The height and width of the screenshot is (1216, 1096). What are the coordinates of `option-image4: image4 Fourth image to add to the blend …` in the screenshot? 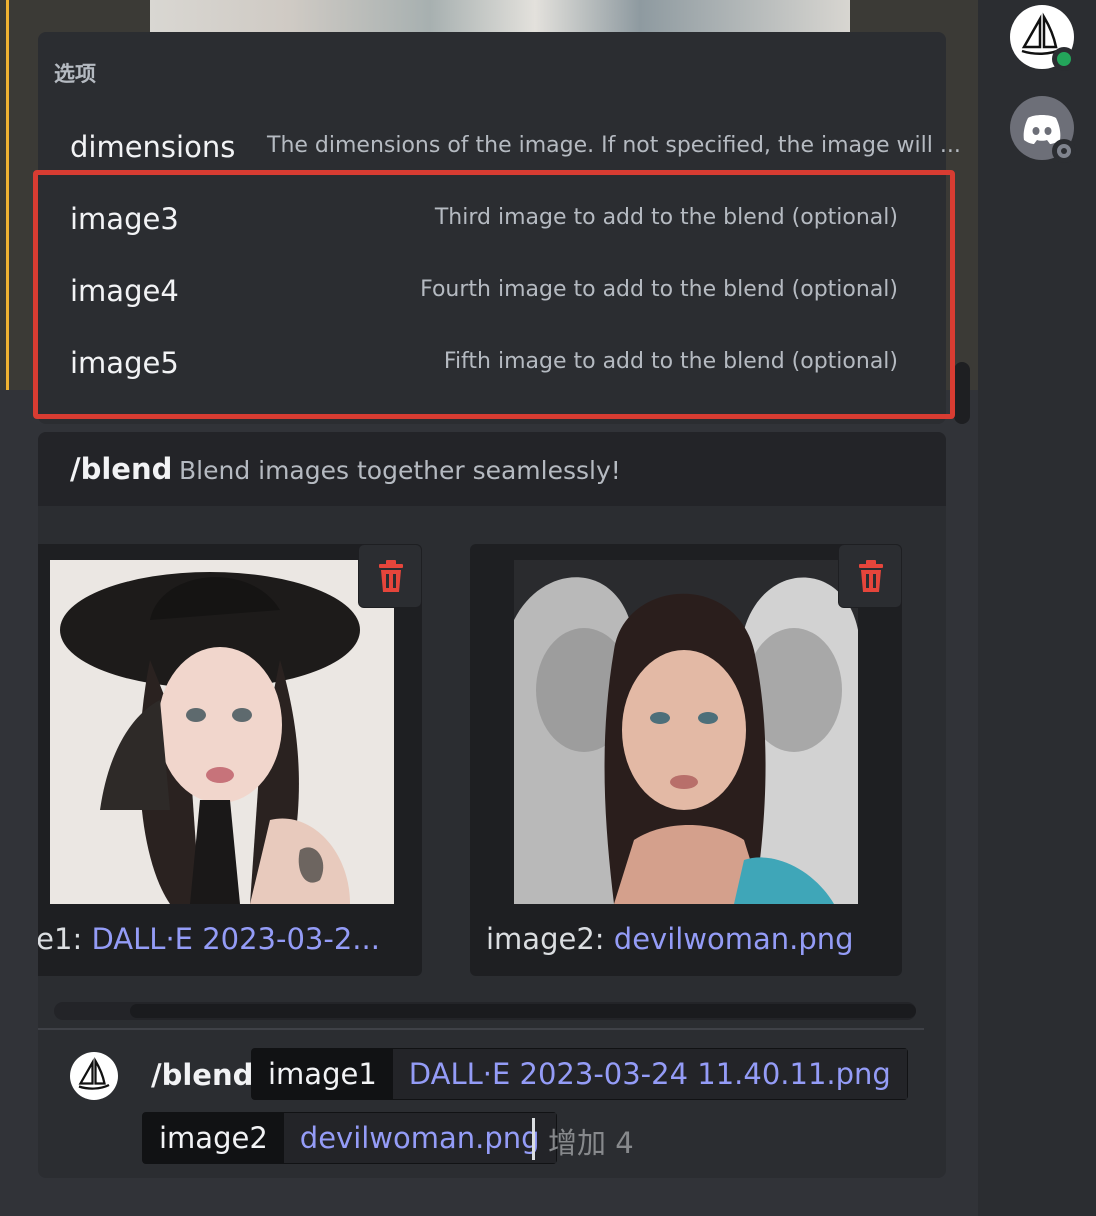 It's located at (492, 292).